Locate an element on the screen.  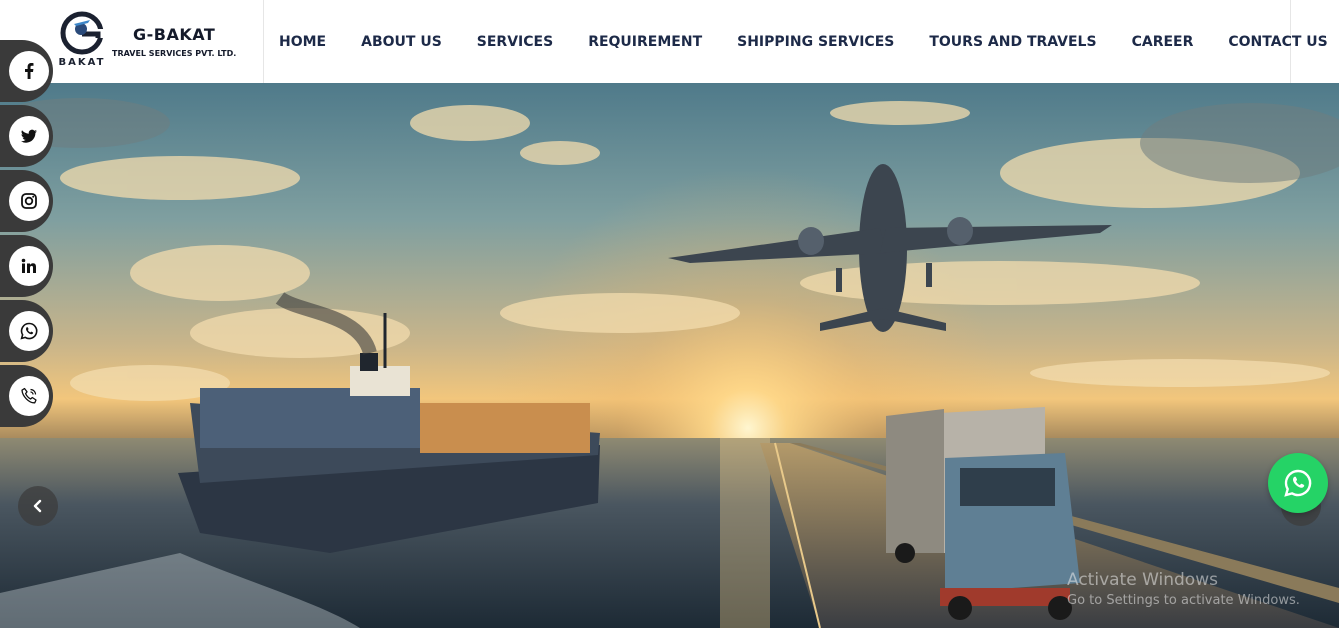
nav-about-us: ABOUT US is located at coordinates (401, 42).